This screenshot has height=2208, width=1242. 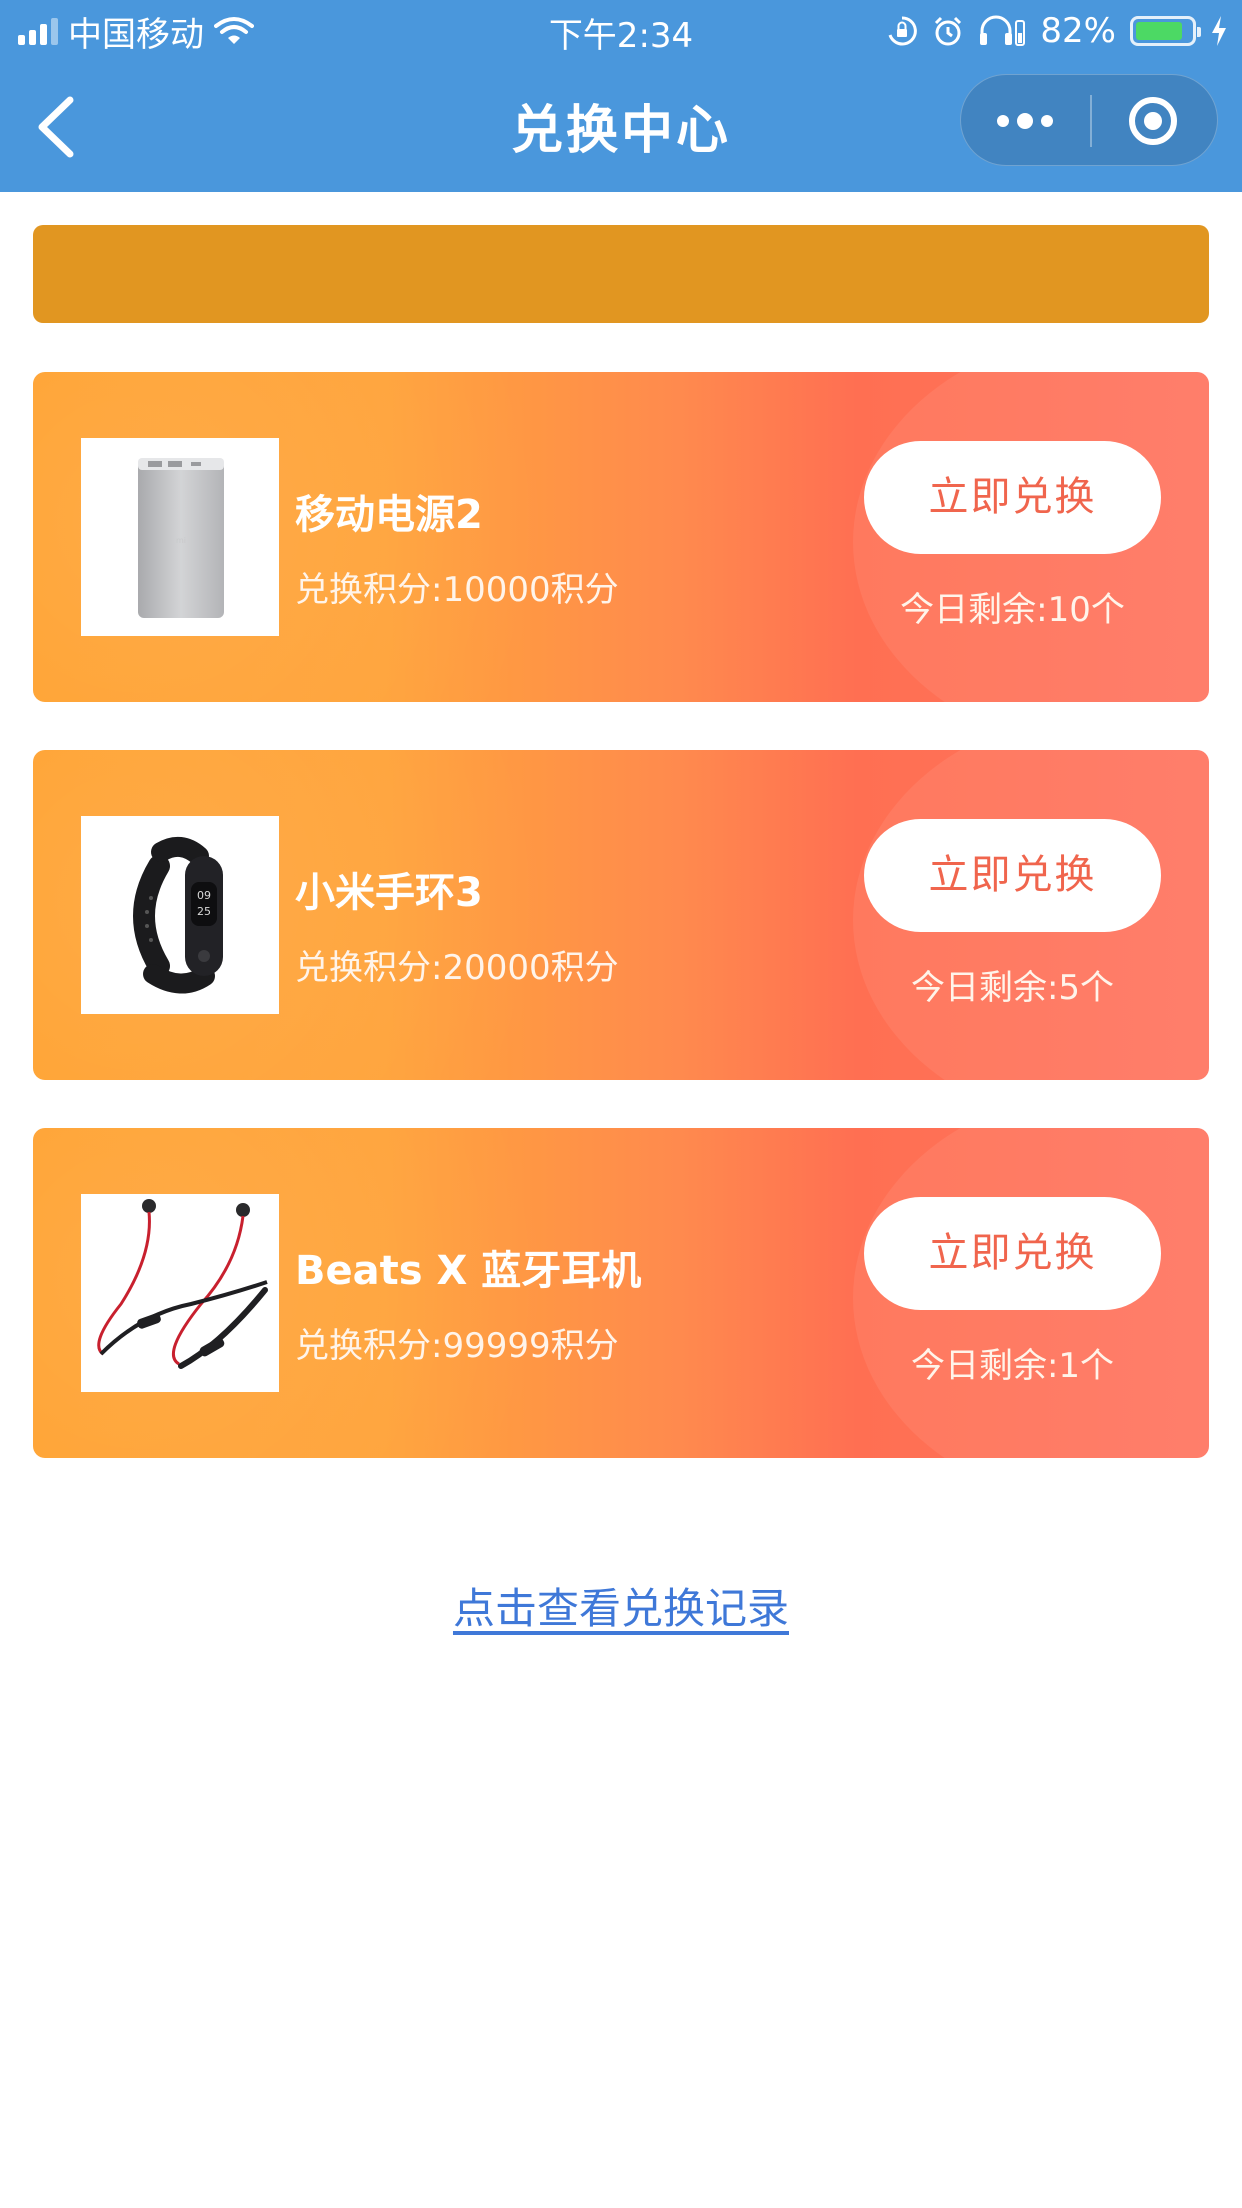 What do you see at coordinates (1153, 121) in the screenshot?
I see `close-target-icon` at bounding box center [1153, 121].